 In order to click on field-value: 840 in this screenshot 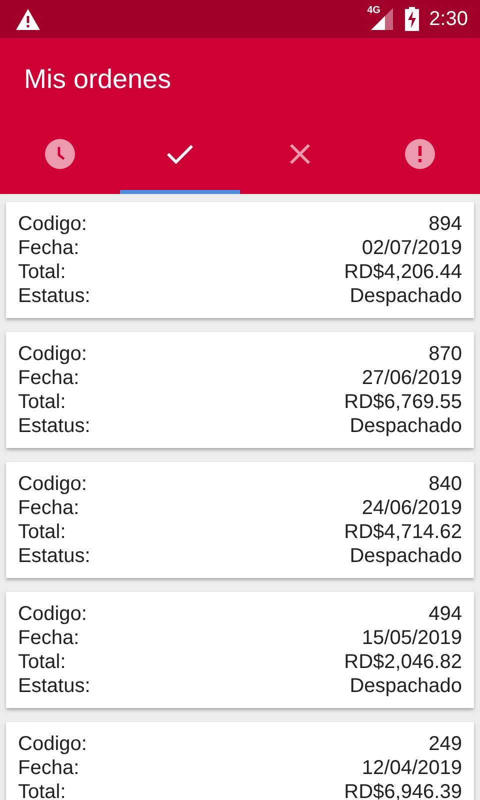, I will do `click(445, 484)`.